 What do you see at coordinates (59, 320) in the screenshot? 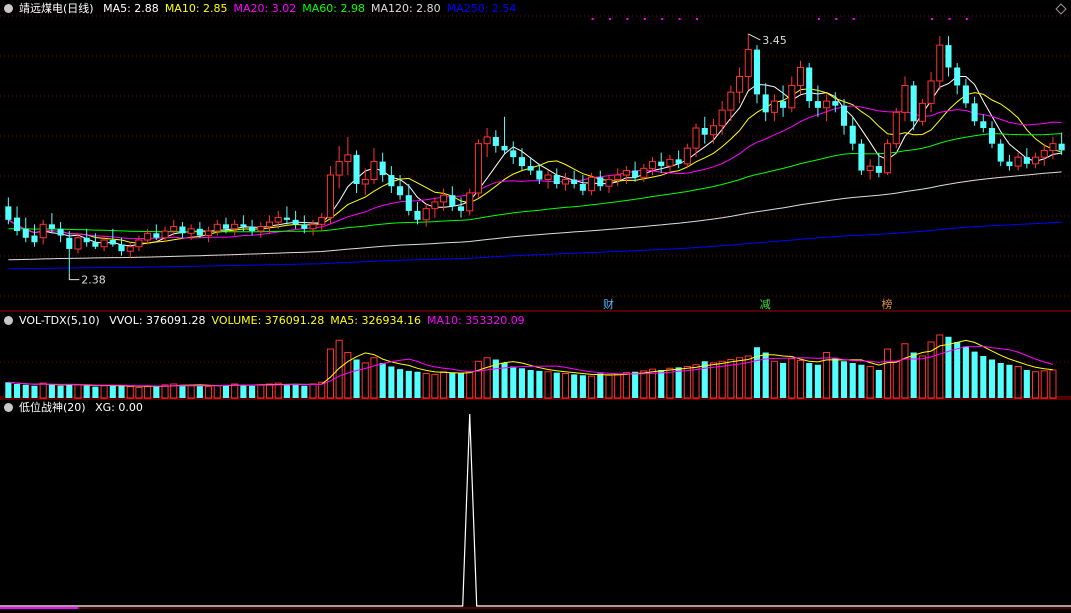
I see `volume-title: VOL-TDX(5,10)` at bounding box center [59, 320].